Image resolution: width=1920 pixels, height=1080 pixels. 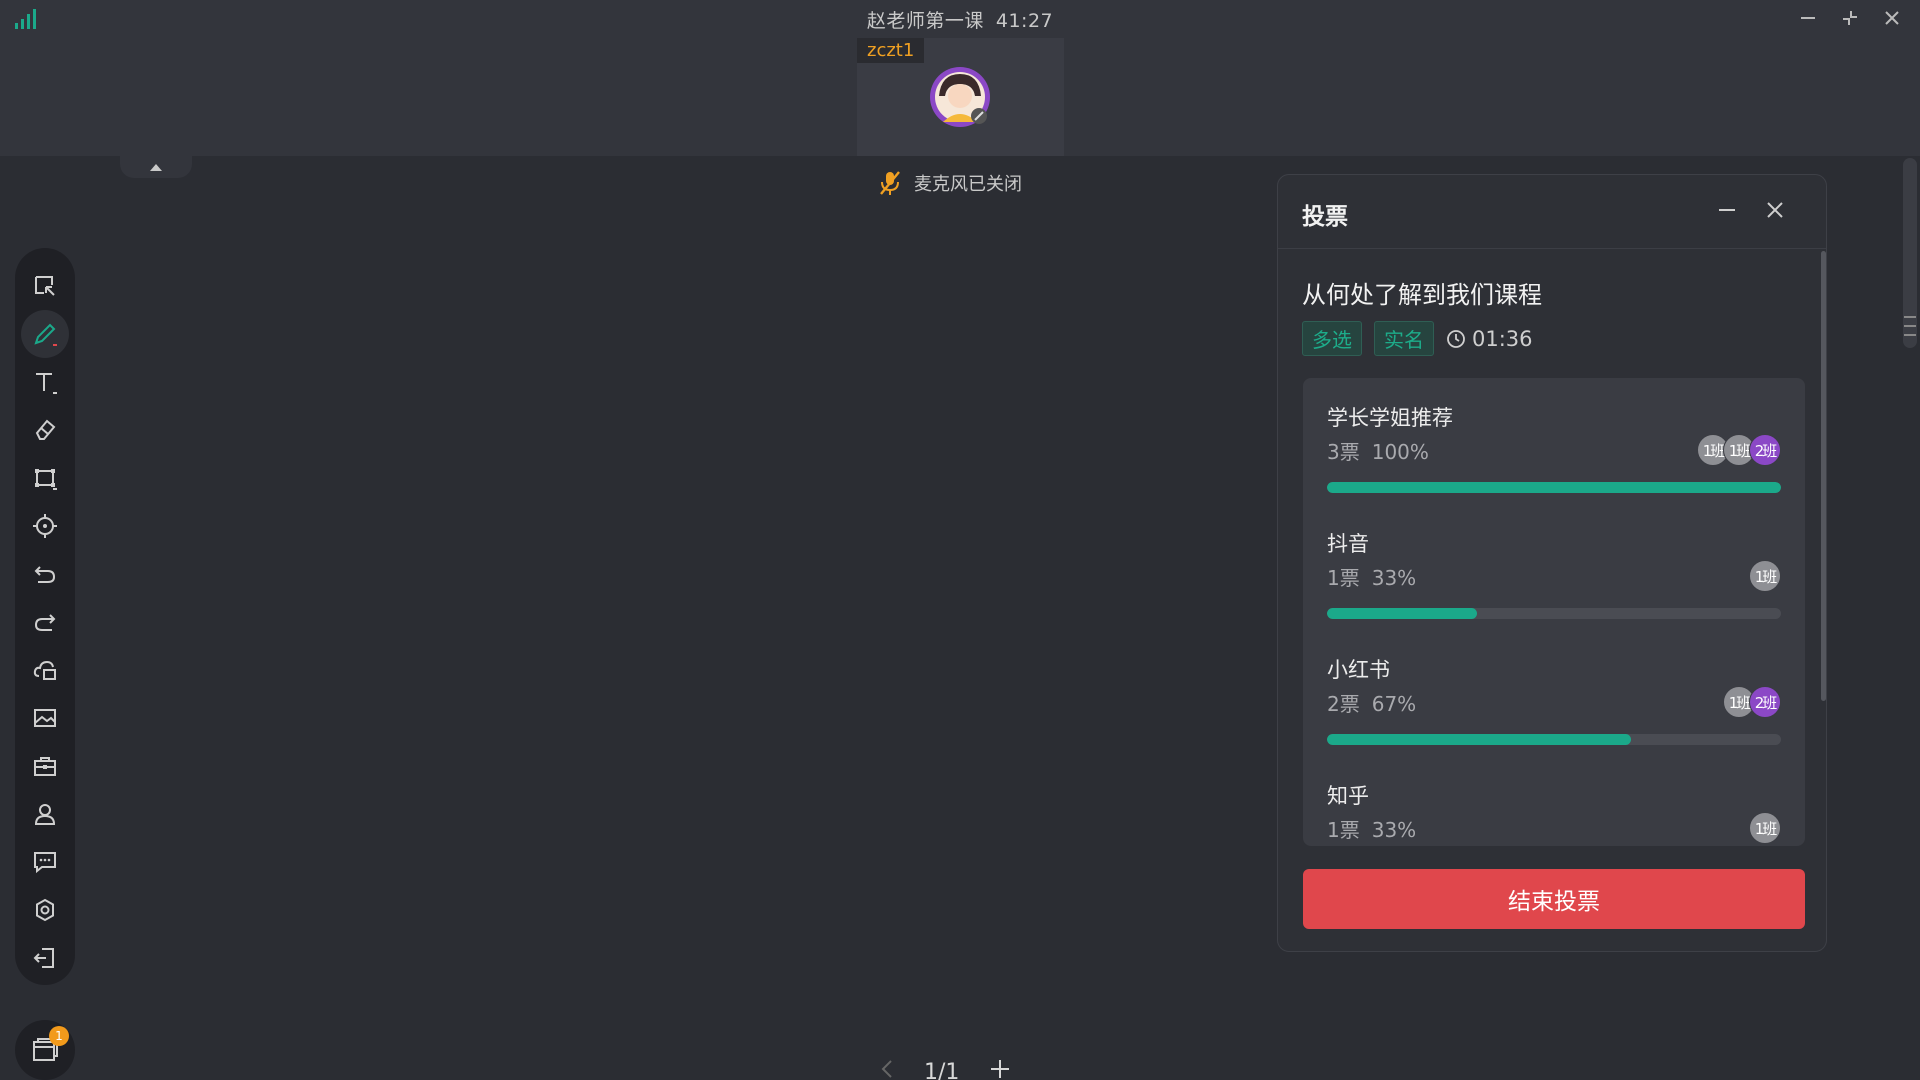 What do you see at coordinates (1554, 899) in the screenshot?
I see `end-poll-button: 结束投票` at bounding box center [1554, 899].